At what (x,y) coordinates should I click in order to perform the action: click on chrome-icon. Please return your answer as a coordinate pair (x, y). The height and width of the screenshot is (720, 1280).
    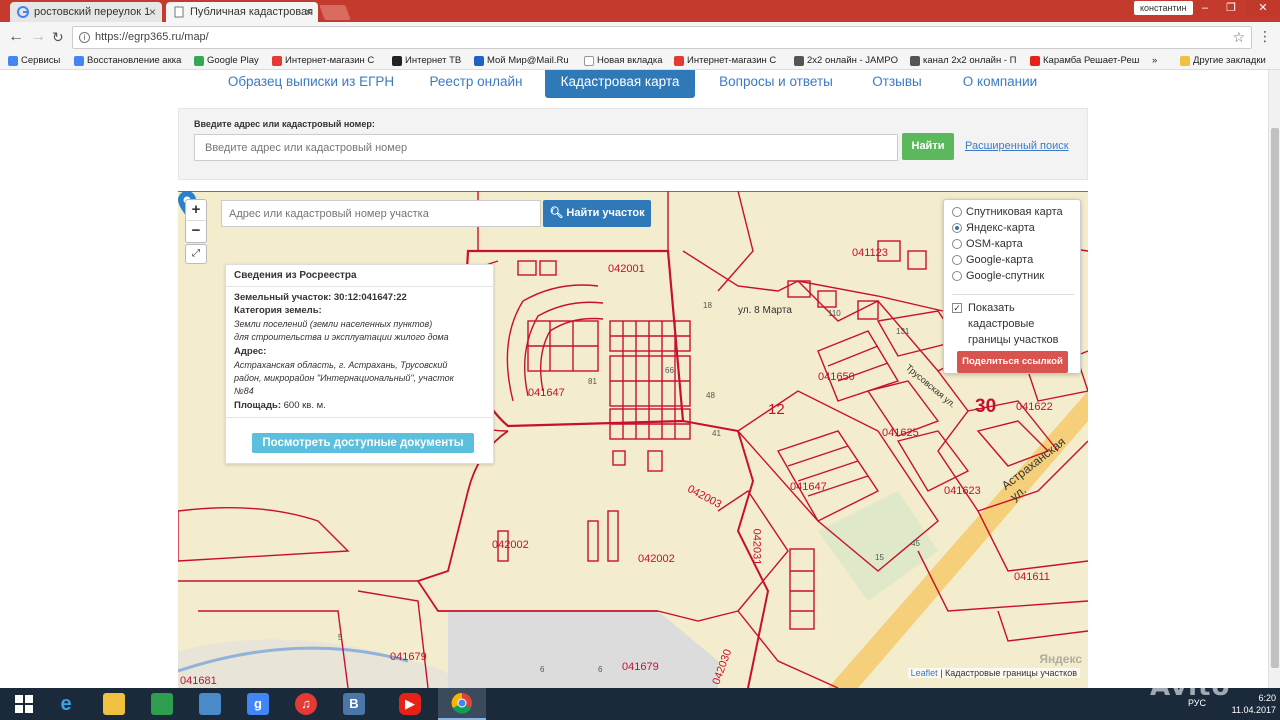
    Looking at the image, I should click on (461, 703).